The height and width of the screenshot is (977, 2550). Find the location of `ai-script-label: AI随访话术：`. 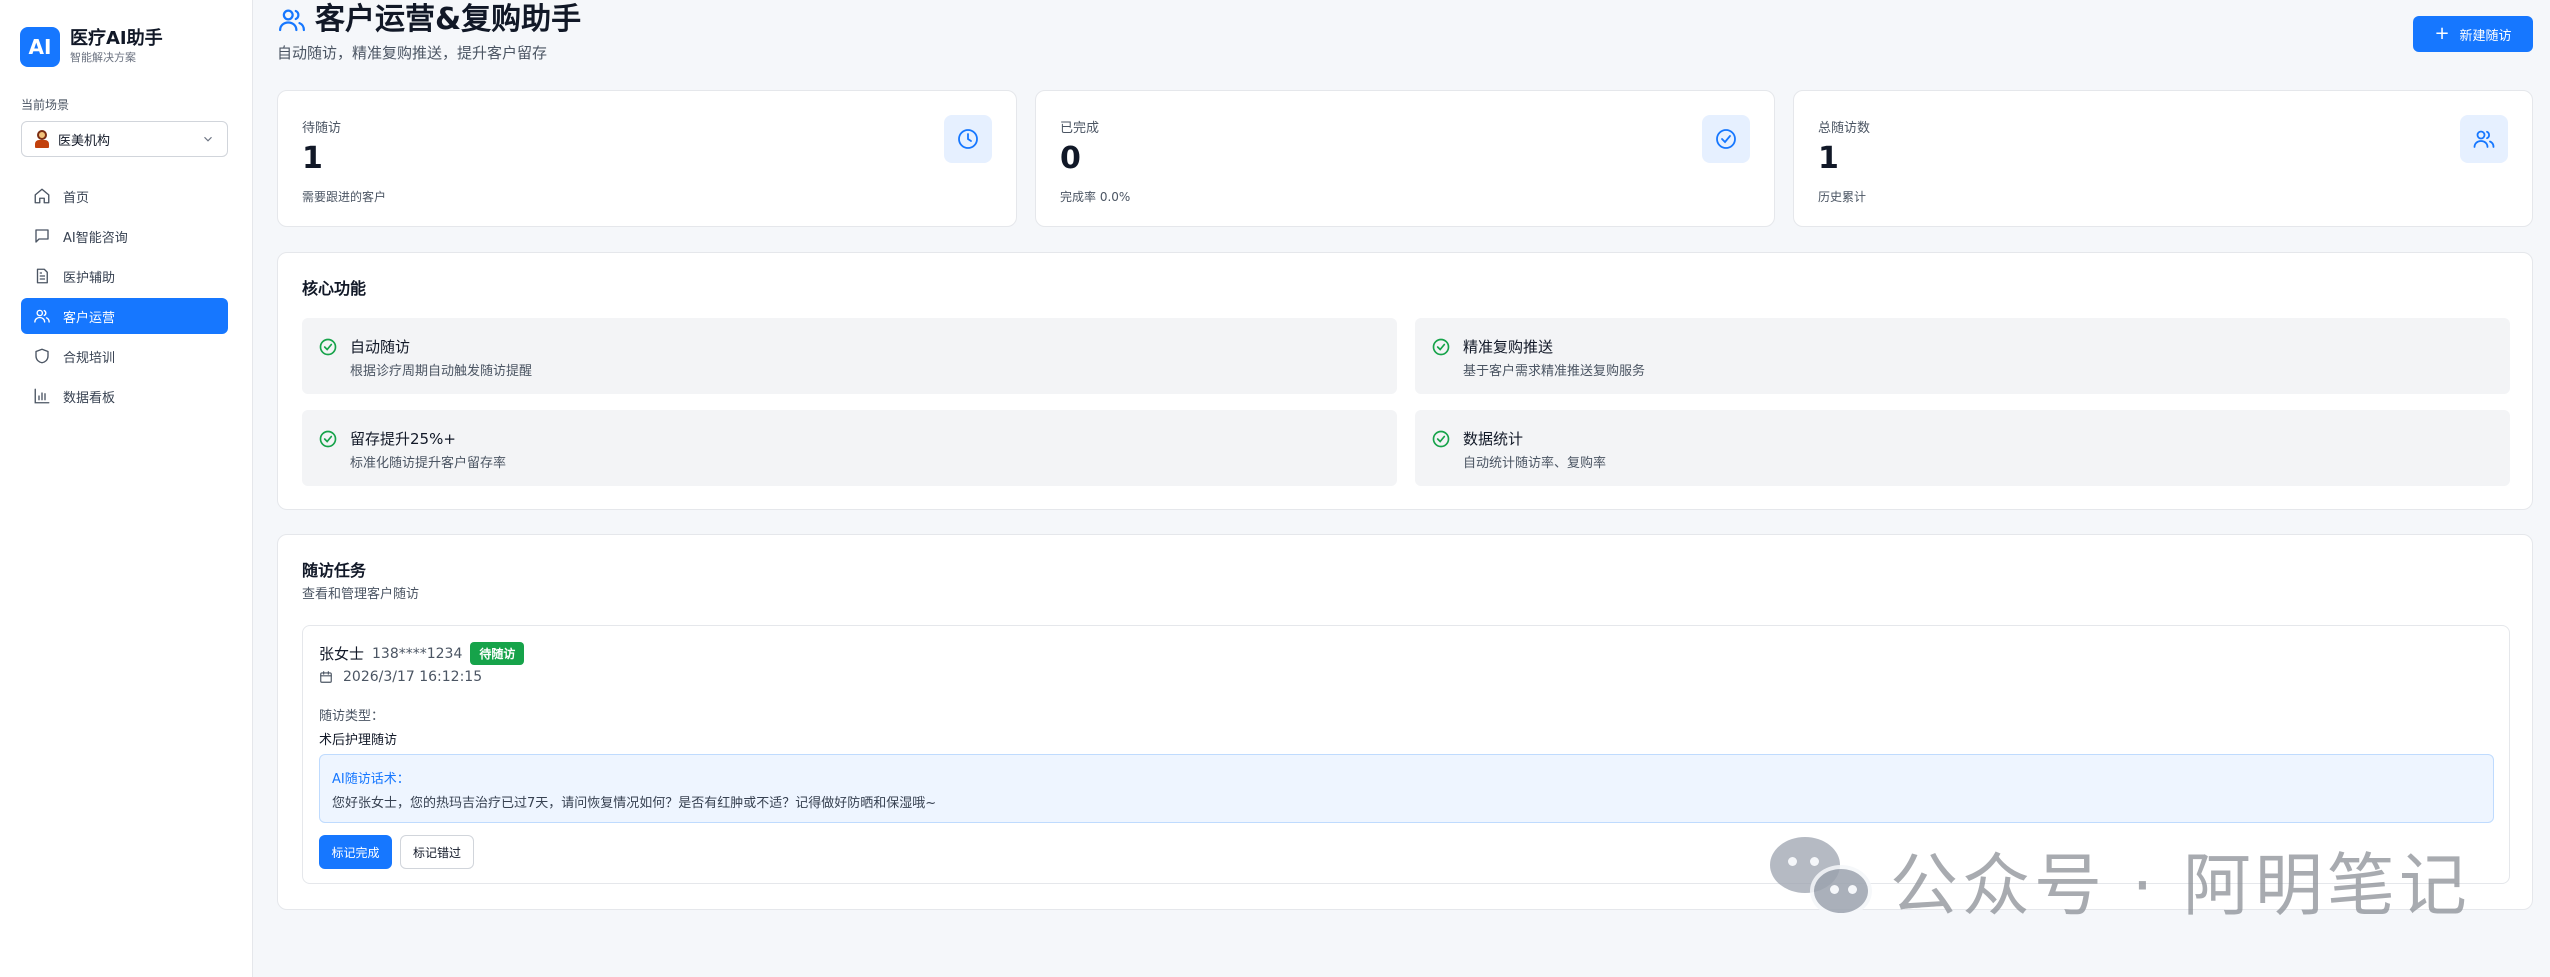

ai-script-label: AI随访话术： is located at coordinates (371, 779).